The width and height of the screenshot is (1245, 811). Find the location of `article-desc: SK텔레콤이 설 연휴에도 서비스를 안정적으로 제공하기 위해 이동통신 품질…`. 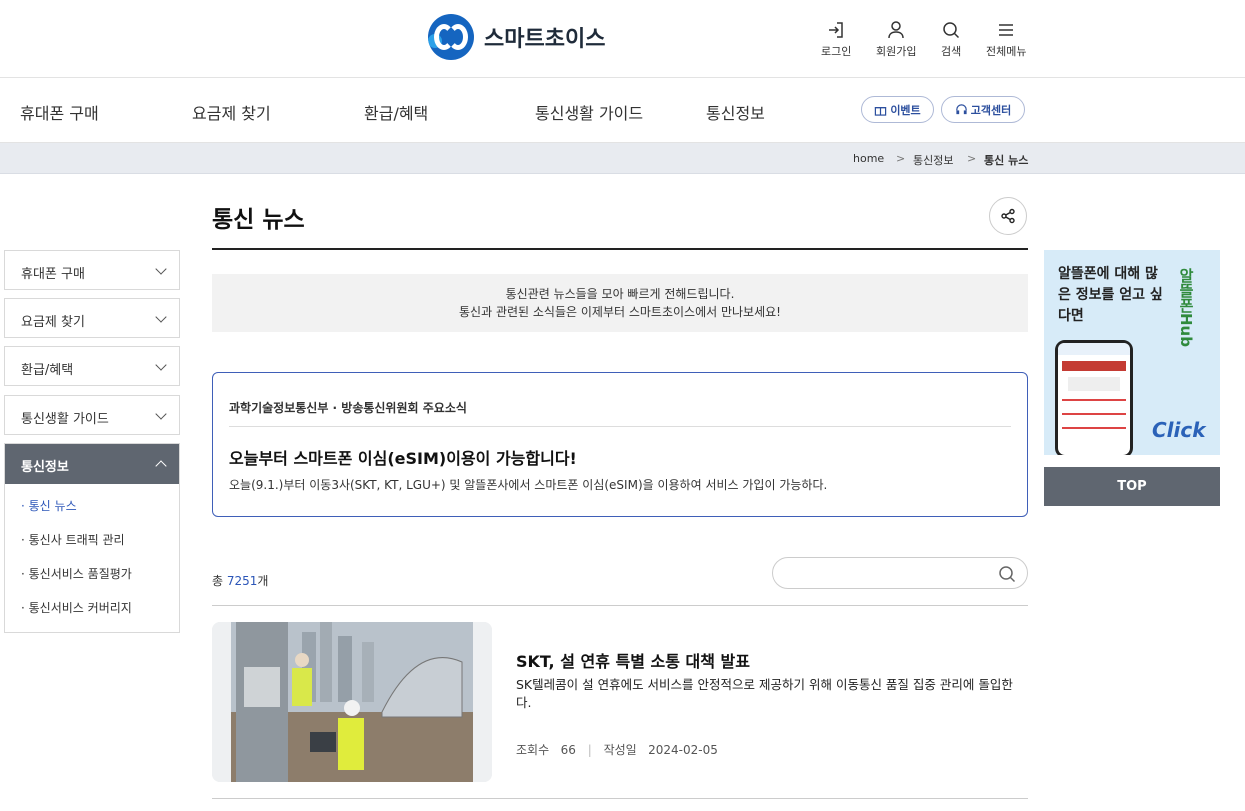

article-desc: SK텔레콤이 설 연휴에도 서비스를 안정적으로 제공하기 위해 이동통신 품질… is located at coordinates (764, 693).